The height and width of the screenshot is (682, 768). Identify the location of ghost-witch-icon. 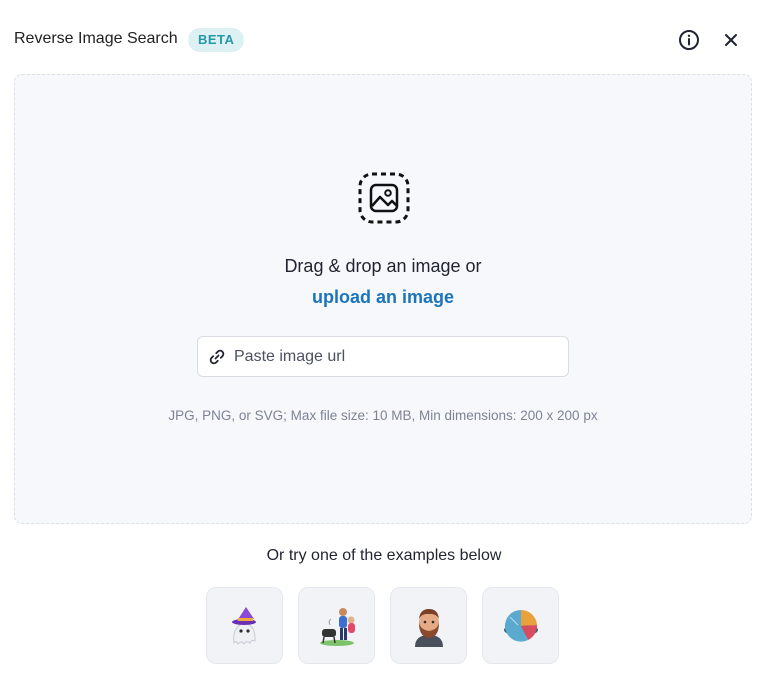
(243, 625).